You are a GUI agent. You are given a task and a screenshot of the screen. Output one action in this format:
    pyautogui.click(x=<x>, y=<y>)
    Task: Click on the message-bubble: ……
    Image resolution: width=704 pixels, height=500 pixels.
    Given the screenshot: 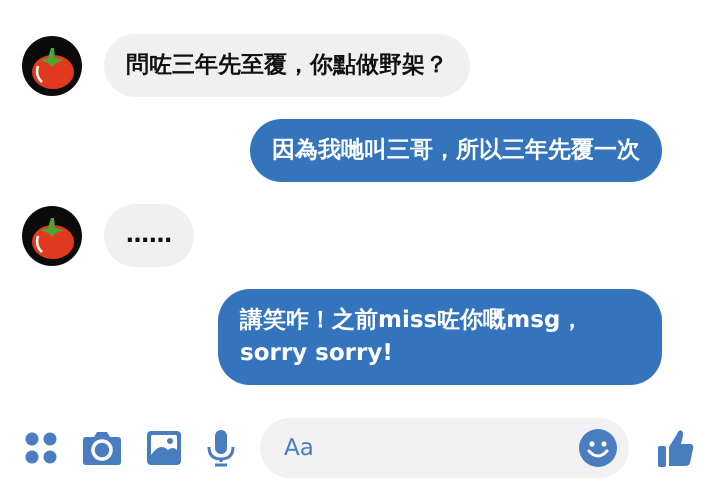 What is the action you would take?
    pyautogui.click(x=149, y=235)
    